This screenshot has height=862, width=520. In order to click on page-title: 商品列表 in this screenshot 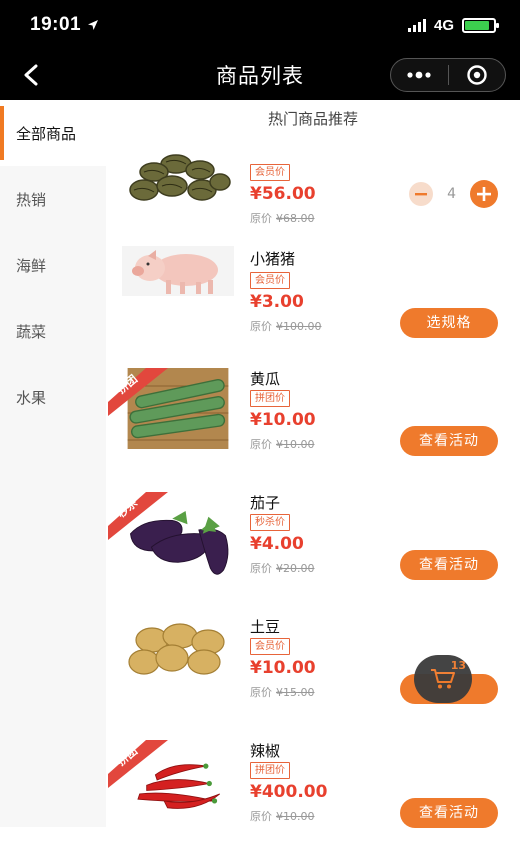, I will do `click(260, 76)`.